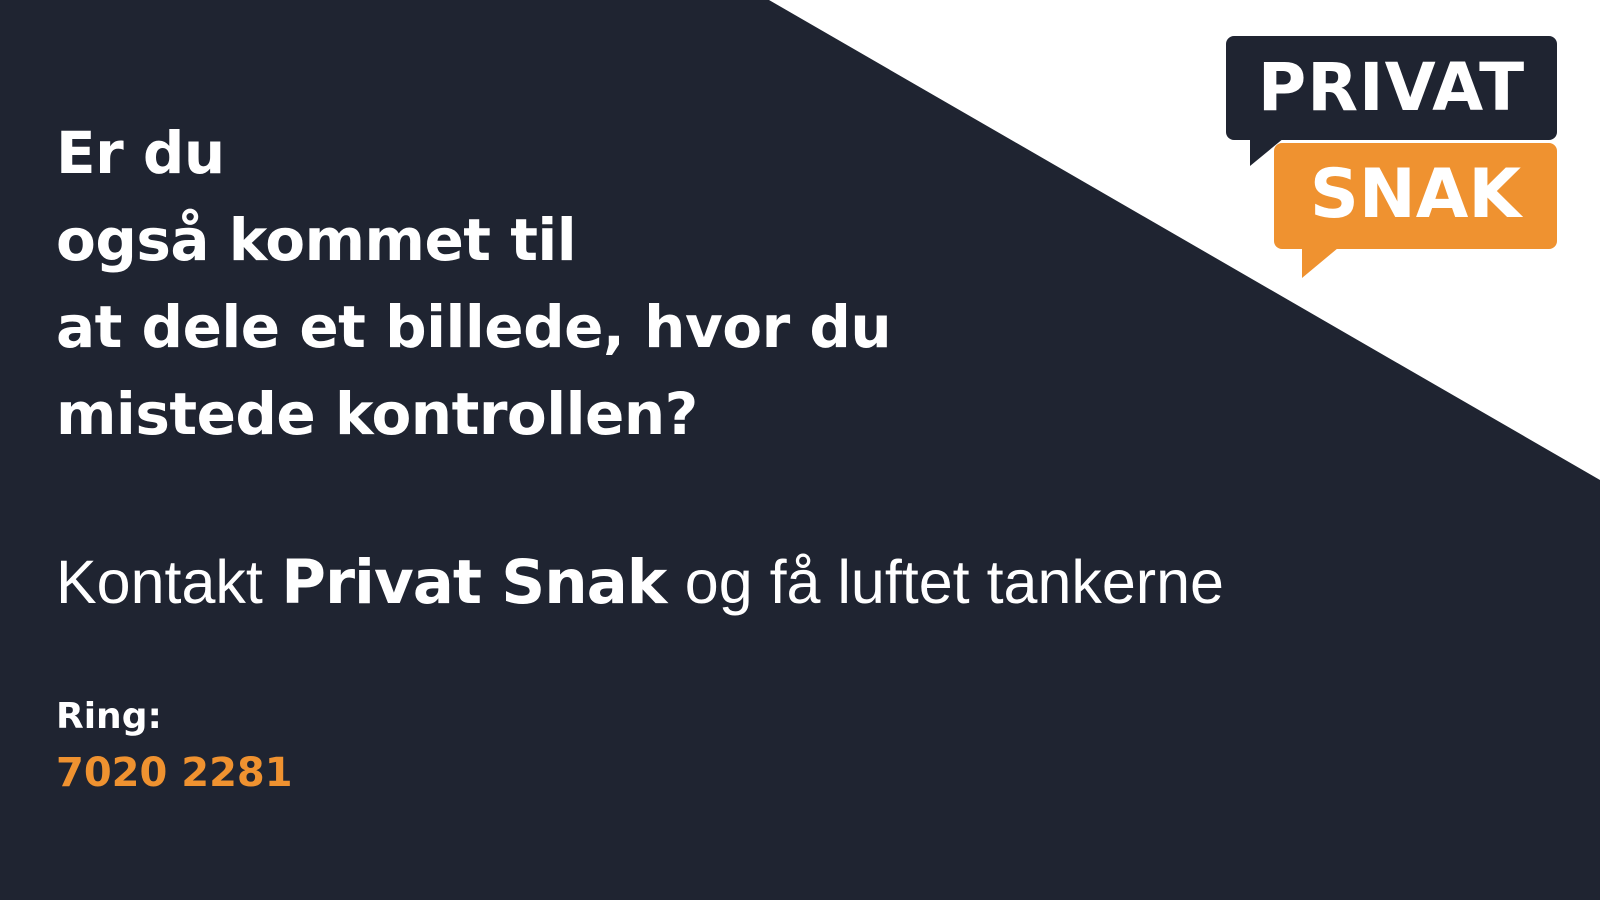  Describe the element at coordinates (474, 327) in the screenshot. I see `headline-line-3: at dele et billede, hvor du` at that location.